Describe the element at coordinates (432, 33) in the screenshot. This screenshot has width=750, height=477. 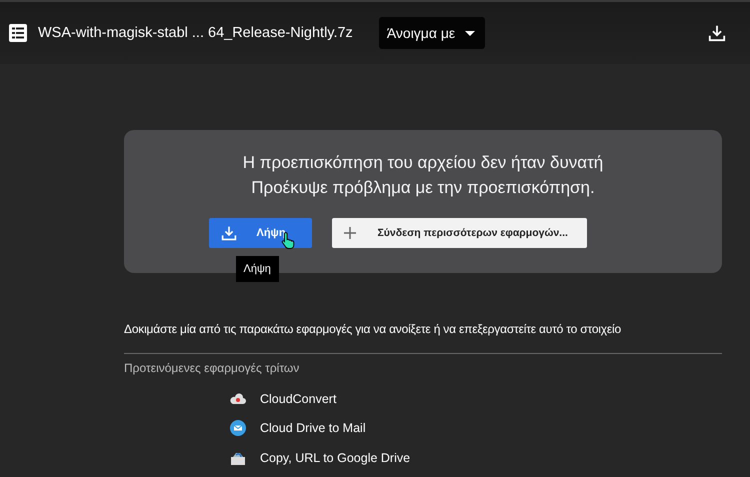
I see `open-with-button: Άνοιγμα με` at that location.